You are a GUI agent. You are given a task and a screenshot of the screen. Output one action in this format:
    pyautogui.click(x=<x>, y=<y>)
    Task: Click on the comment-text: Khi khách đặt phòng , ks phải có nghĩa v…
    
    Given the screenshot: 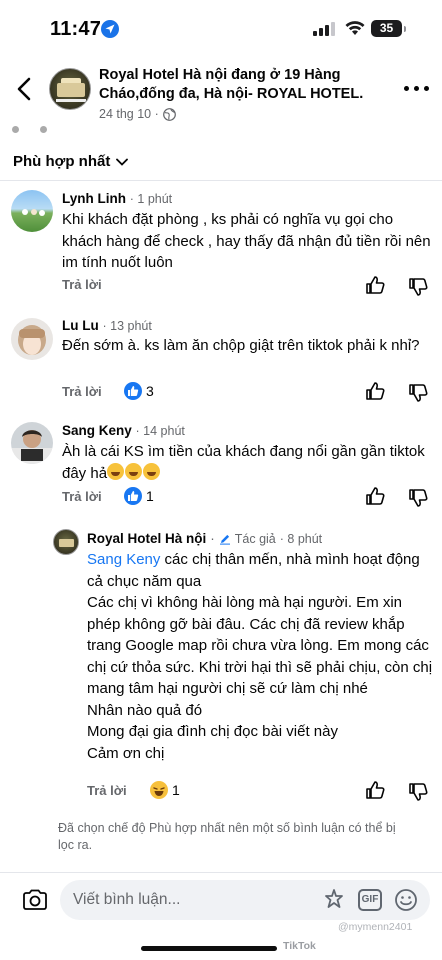 What is the action you would take?
    pyautogui.click(x=246, y=241)
    